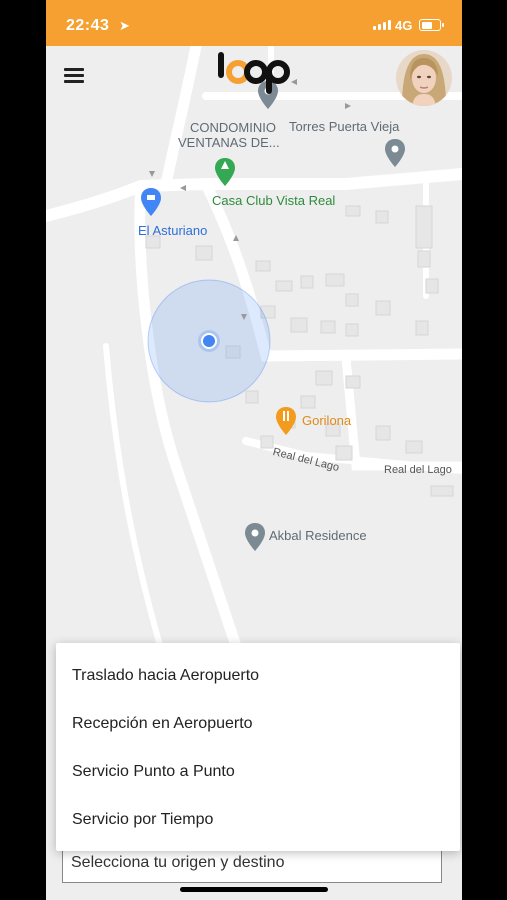  Describe the element at coordinates (124, 25) in the screenshot. I see `location-arrow-icon: ➤` at that location.